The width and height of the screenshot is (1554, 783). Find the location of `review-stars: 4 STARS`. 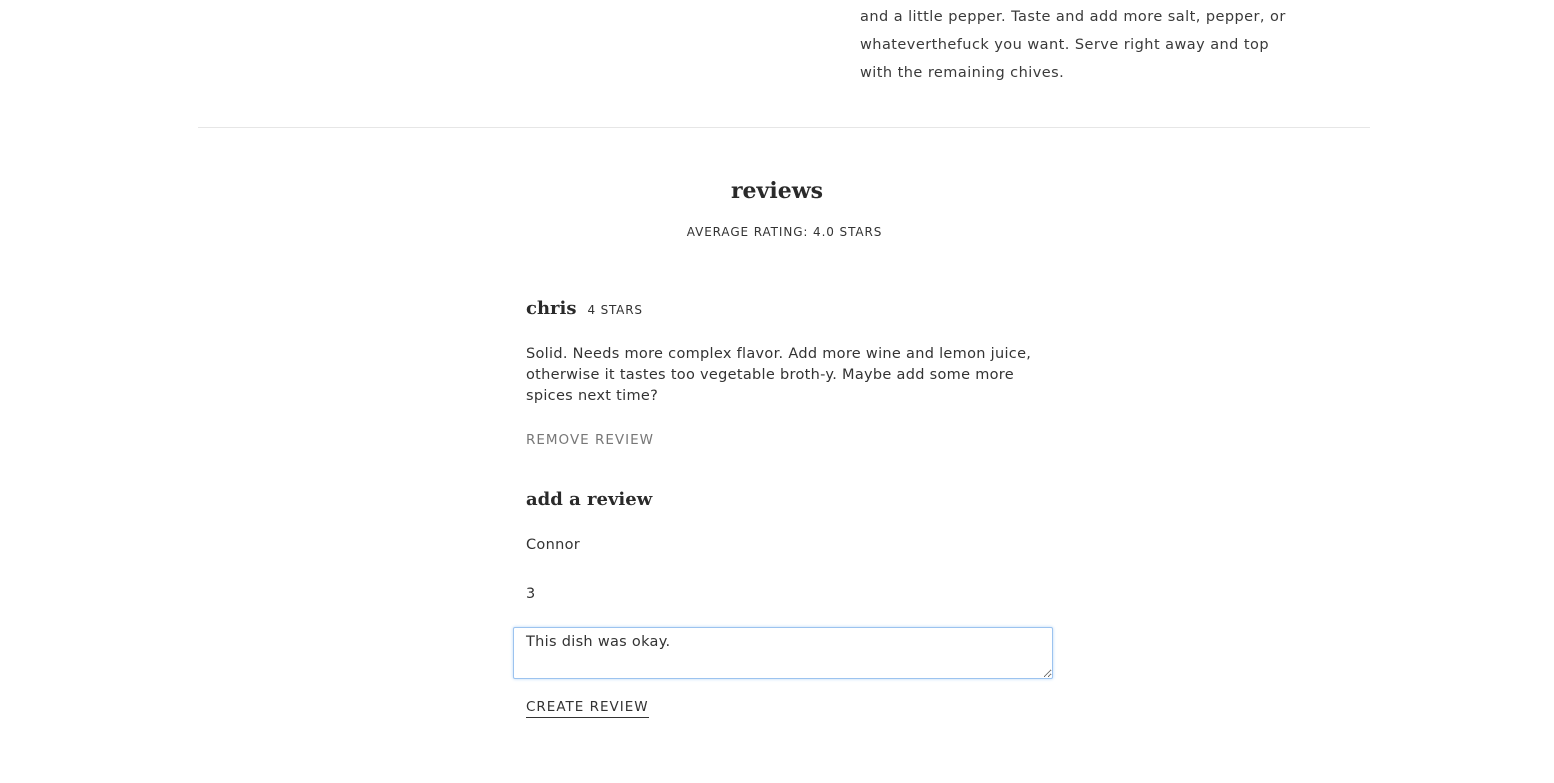

review-stars: 4 STARS is located at coordinates (615, 310).